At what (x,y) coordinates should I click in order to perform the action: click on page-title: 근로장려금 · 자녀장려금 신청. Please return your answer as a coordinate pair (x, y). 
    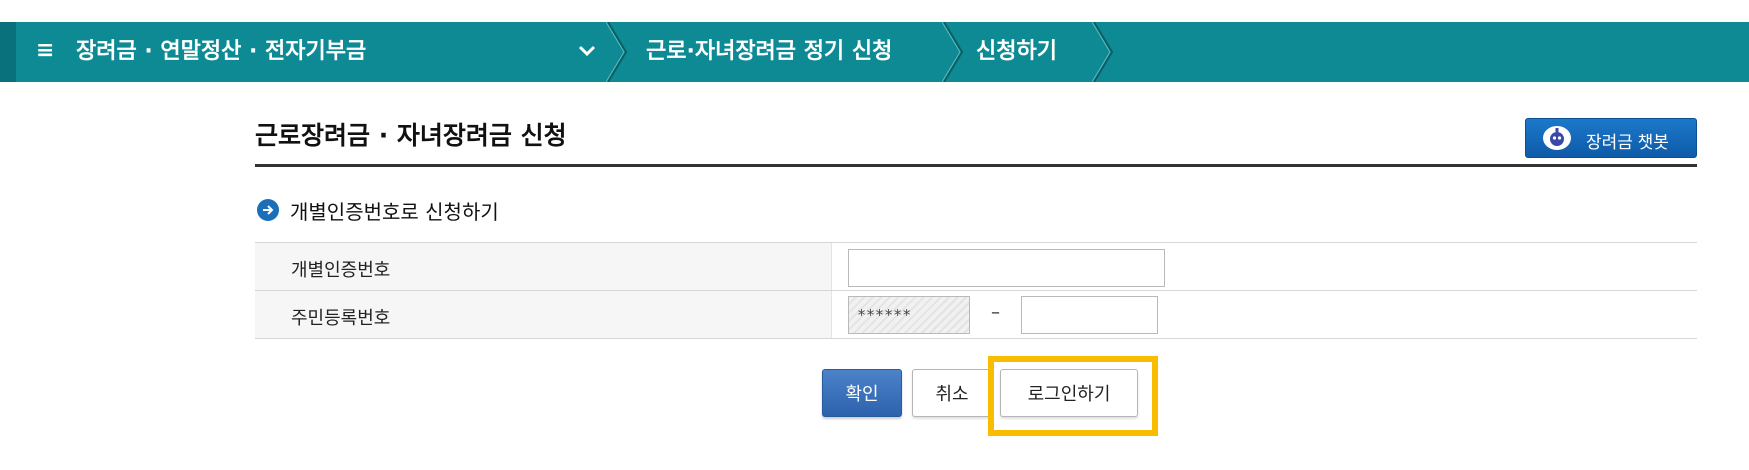
    Looking at the image, I should click on (411, 135).